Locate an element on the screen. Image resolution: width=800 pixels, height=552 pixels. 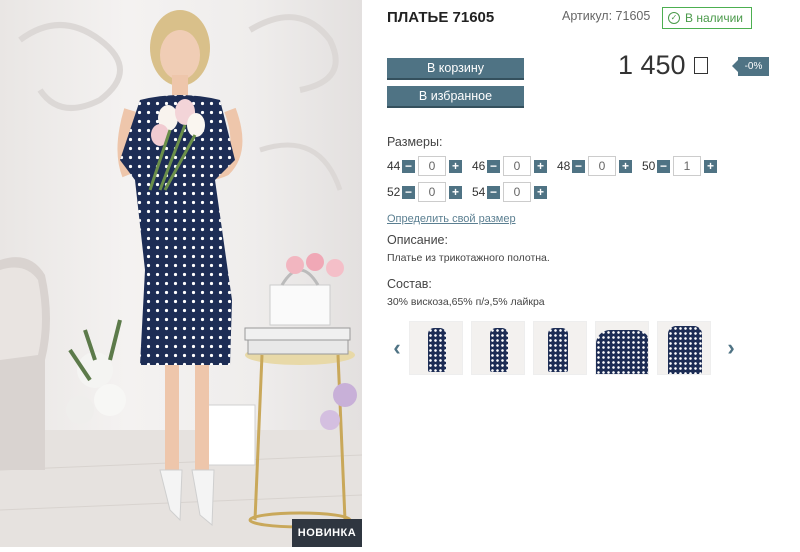
add-to-cart-button: В корзину is located at coordinates (455, 68).